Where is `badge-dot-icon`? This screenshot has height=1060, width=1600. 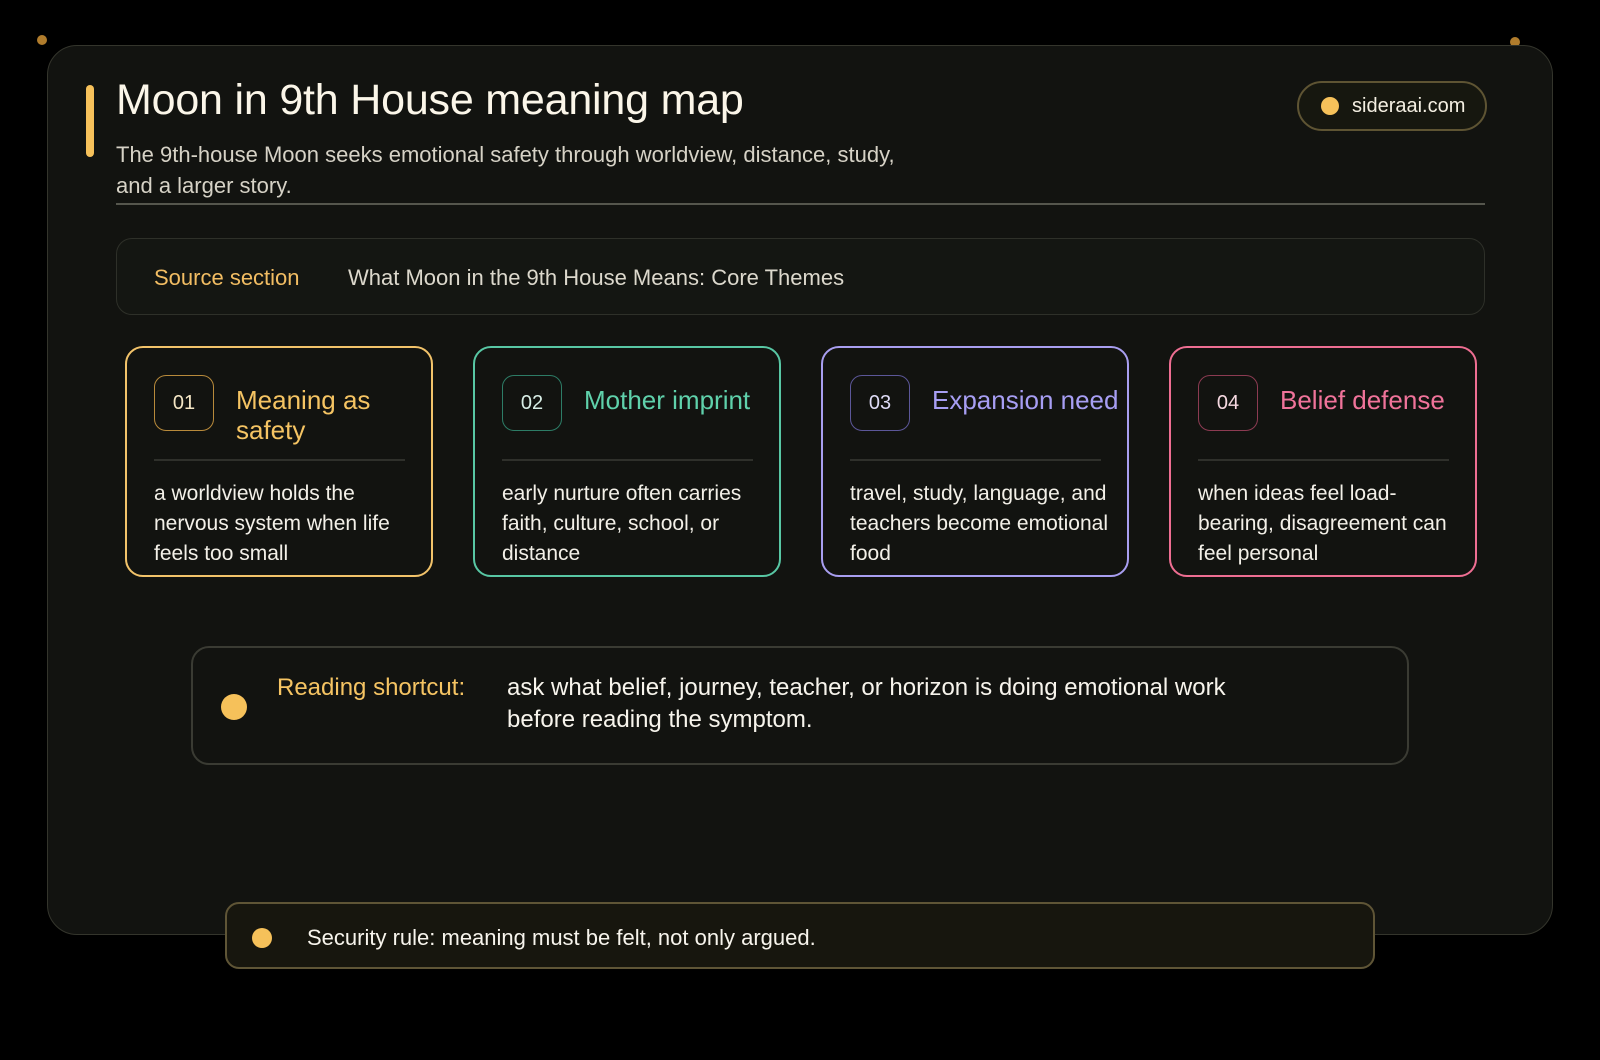
badge-dot-icon is located at coordinates (1330, 106).